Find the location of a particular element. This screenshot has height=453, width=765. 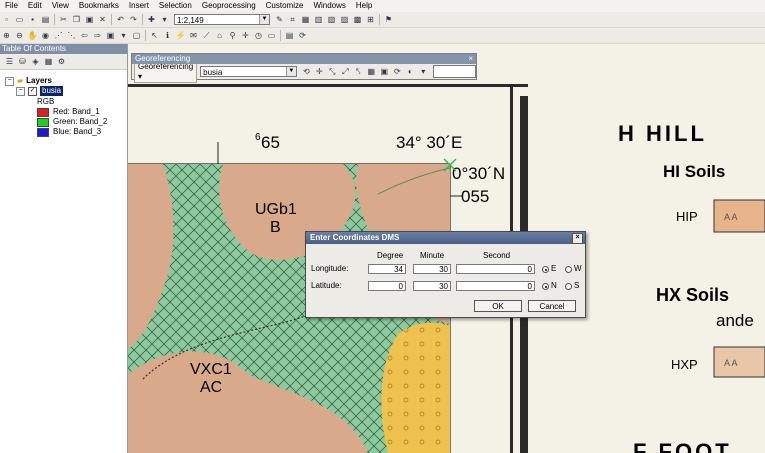

print-icon: ▤ is located at coordinates (45, 19).